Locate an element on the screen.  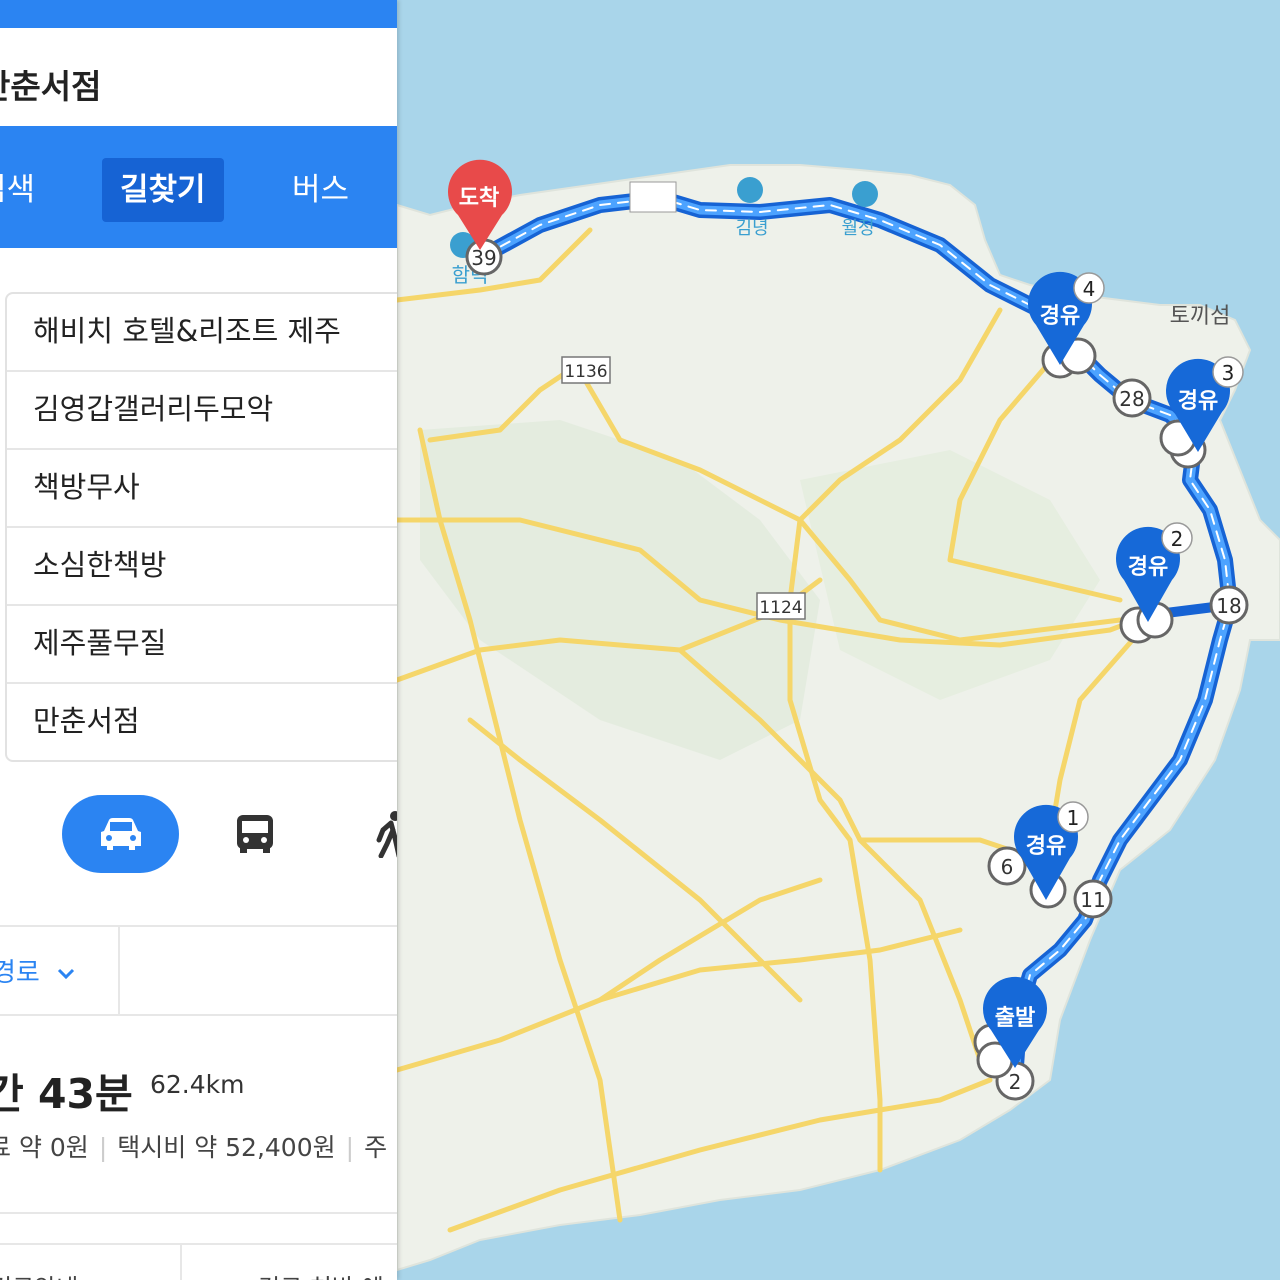
route-option-dropdown: 경로 is located at coordinates (38, 970).